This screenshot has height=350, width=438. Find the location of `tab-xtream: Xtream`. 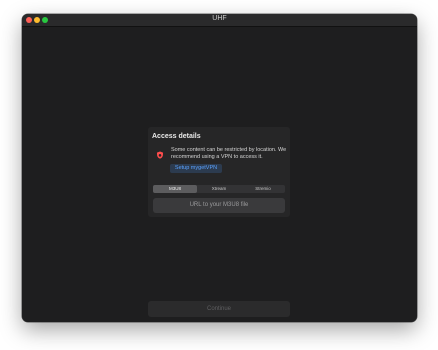

tab-xtream: Xtream is located at coordinates (219, 189).